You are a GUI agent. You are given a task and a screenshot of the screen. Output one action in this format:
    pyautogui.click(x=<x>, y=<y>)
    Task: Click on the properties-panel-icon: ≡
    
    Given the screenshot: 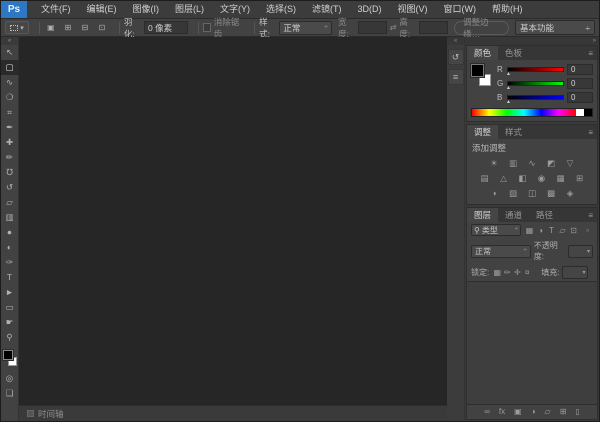 What is the action you would take?
    pyautogui.click(x=455, y=77)
    